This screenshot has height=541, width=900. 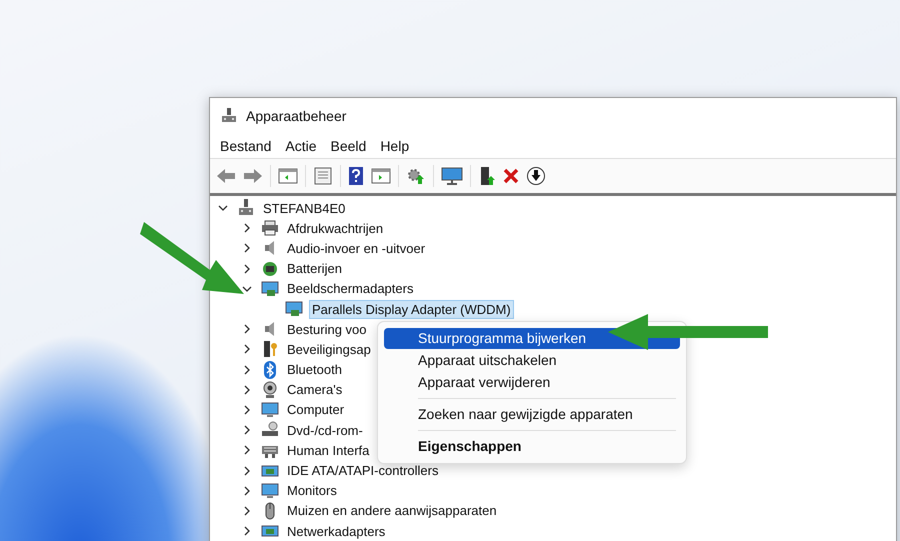 I want to click on tree-item: Afdrukwachtrijen, so click(x=335, y=228).